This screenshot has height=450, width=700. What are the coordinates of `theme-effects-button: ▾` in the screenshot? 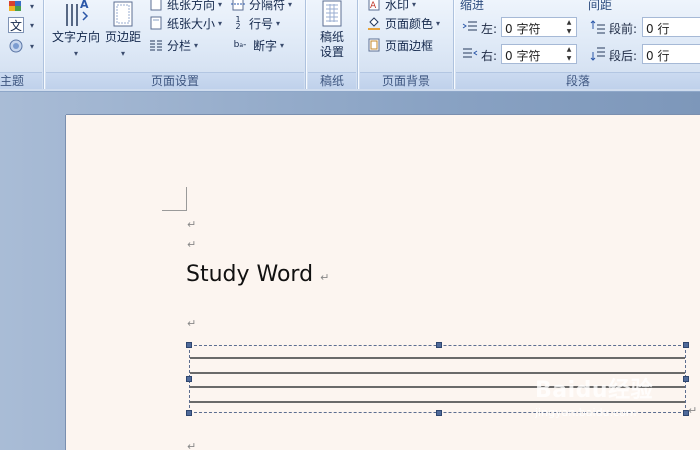 It's located at (21, 46).